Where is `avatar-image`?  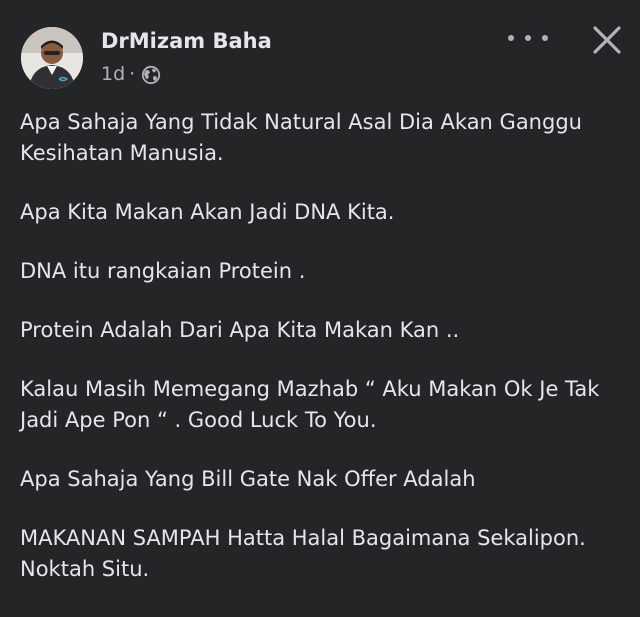 avatar-image is located at coordinates (52, 58).